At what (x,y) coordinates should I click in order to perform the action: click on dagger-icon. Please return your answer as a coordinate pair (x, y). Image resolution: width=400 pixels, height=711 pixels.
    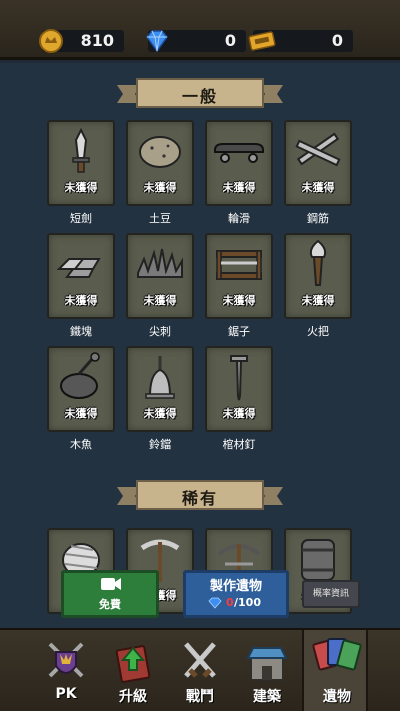
    Looking at the image, I should click on (81, 150).